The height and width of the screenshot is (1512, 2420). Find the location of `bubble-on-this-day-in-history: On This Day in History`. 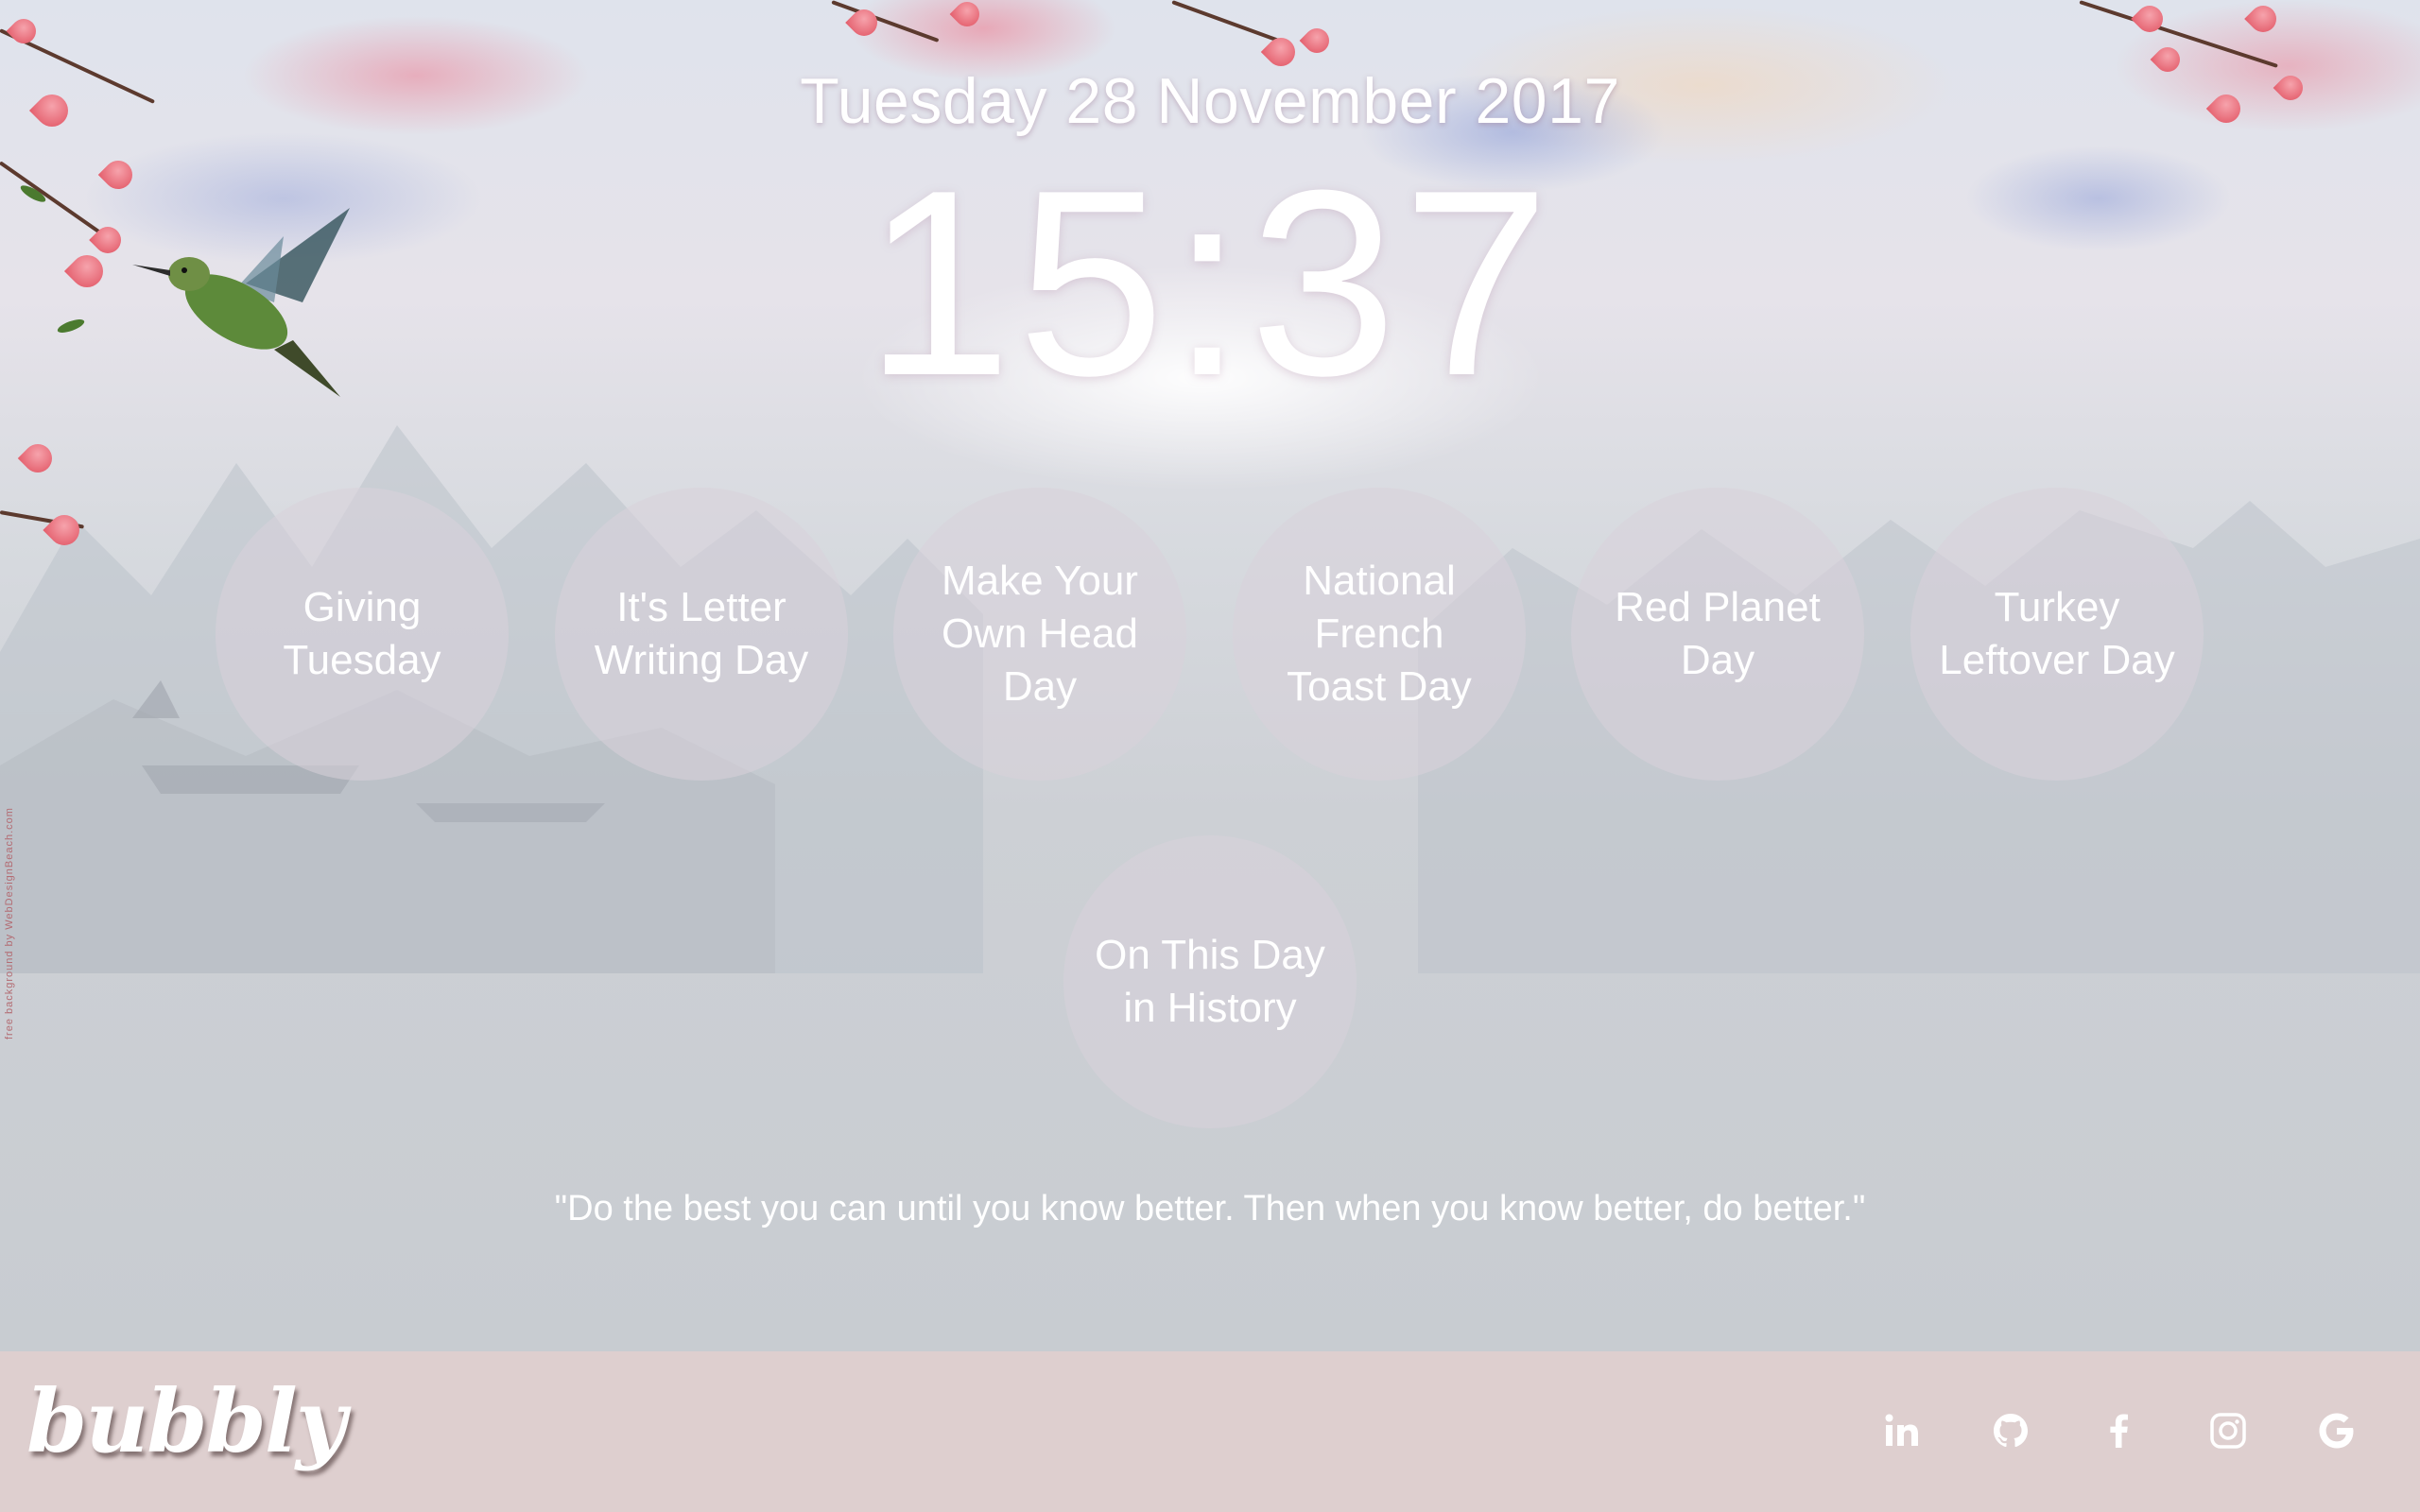

bubble-on-this-day-in-history: On This Day in History is located at coordinates (1210, 981).